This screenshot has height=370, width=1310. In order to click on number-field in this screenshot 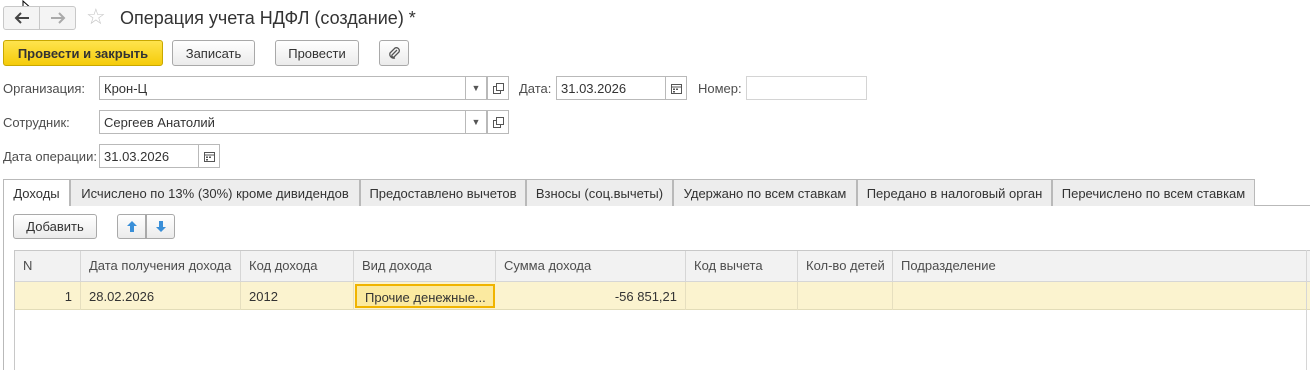, I will do `click(806, 88)`.